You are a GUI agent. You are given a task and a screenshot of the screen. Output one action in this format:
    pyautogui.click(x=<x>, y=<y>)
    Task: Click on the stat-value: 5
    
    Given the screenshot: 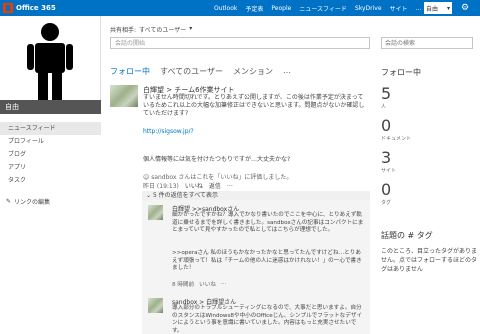 What is the action you would take?
    pyautogui.click(x=386, y=93)
    